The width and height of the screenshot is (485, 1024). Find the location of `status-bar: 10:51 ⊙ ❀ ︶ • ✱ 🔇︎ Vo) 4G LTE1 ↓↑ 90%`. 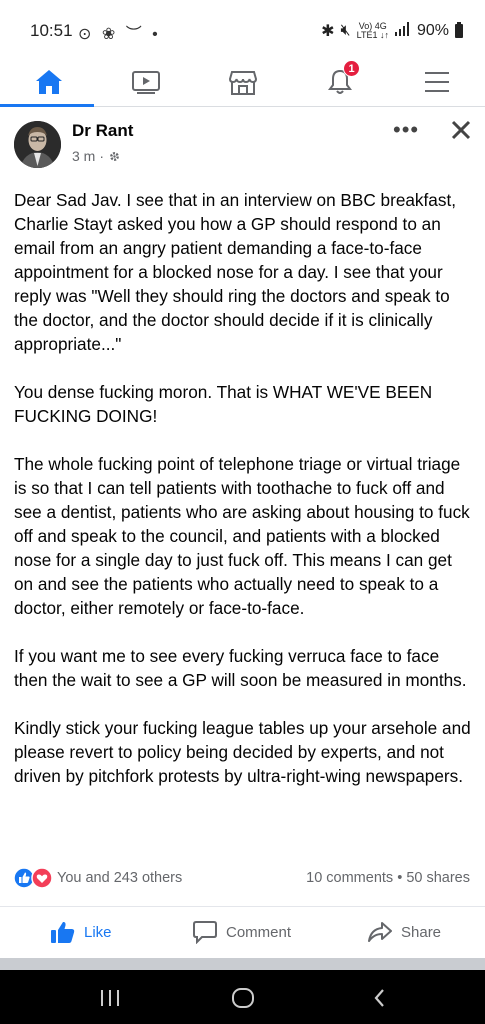

status-bar: 10:51 ⊙ ❀ ︶ • ✱ 🔇︎ Vo) 4G LTE1 ↓↑ 90% is located at coordinates (242, 29).